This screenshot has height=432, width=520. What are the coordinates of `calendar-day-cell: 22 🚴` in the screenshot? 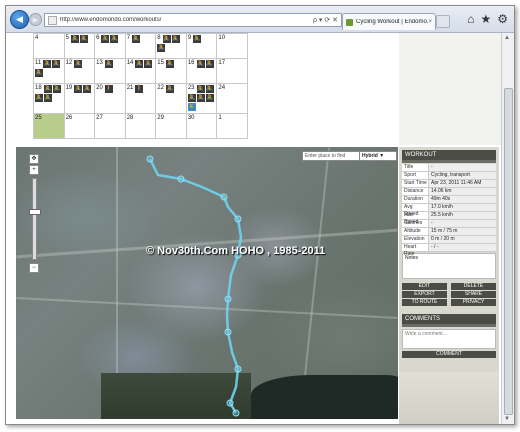 It's located at (171, 98).